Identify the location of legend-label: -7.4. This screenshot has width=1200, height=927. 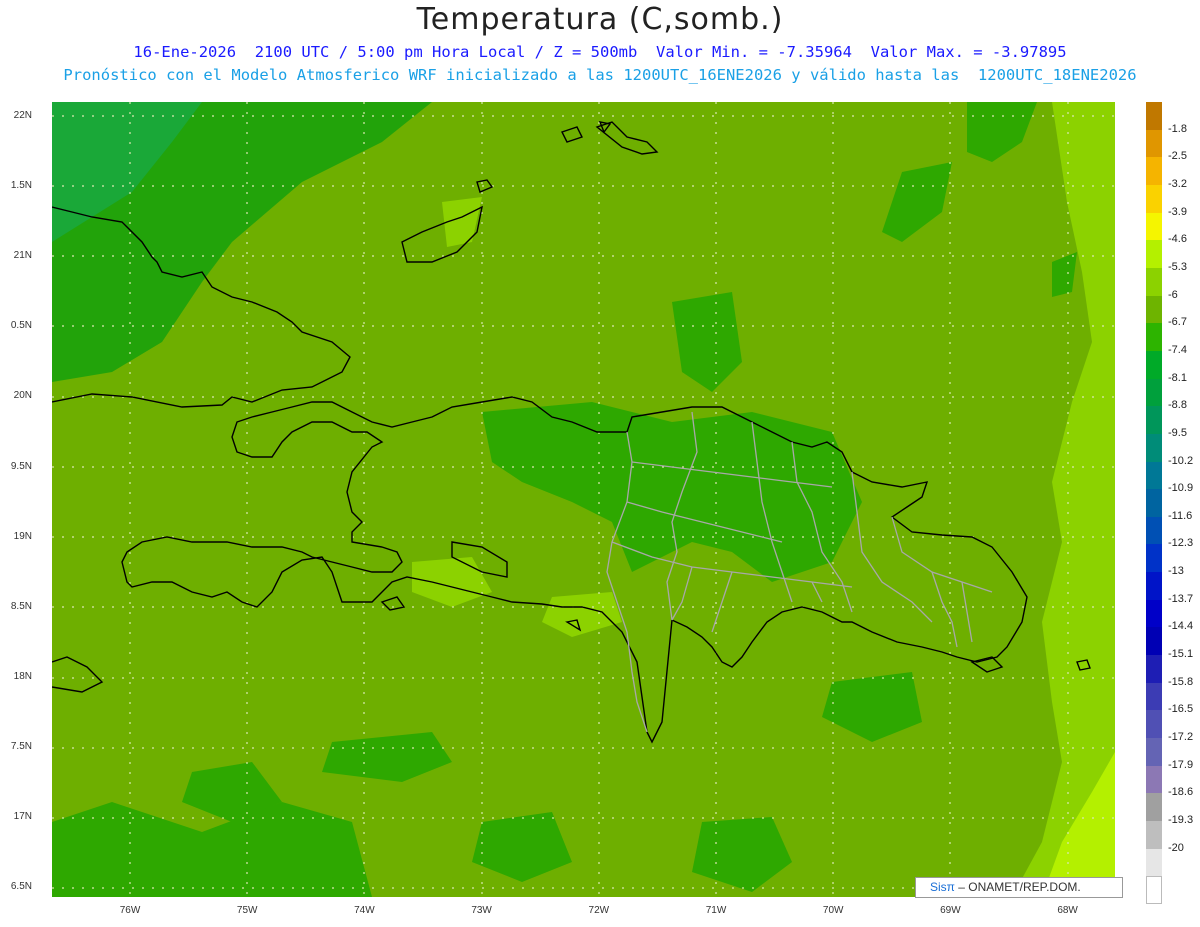
(1177, 349).